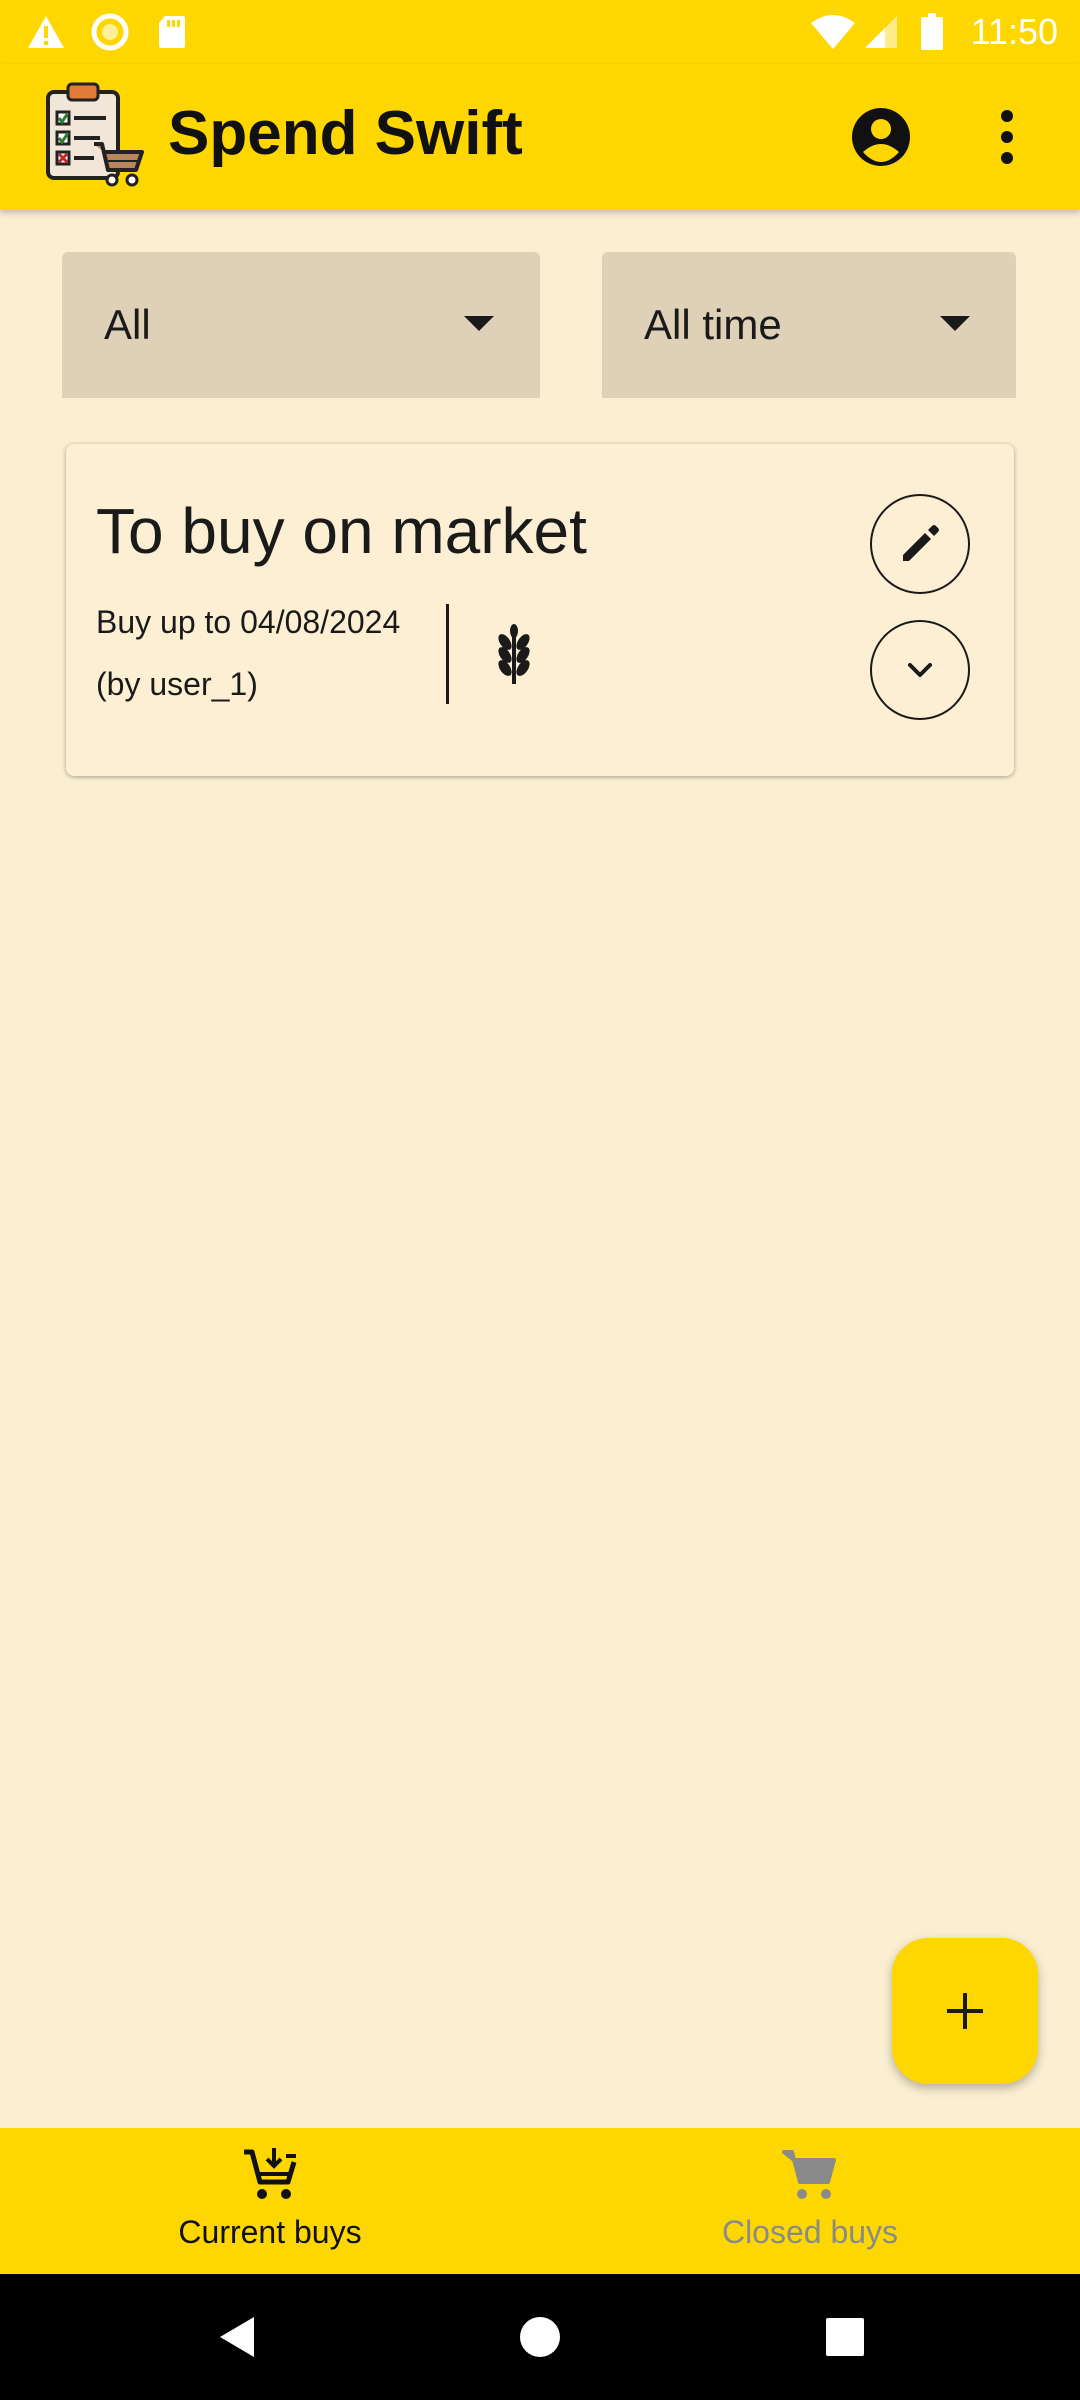 The width and height of the screenshot is (1080, 2400). What do you see at coordinates (127, 324) in the screenshot?
I see `category-filter-value: All` at bounding box center [127, 324].